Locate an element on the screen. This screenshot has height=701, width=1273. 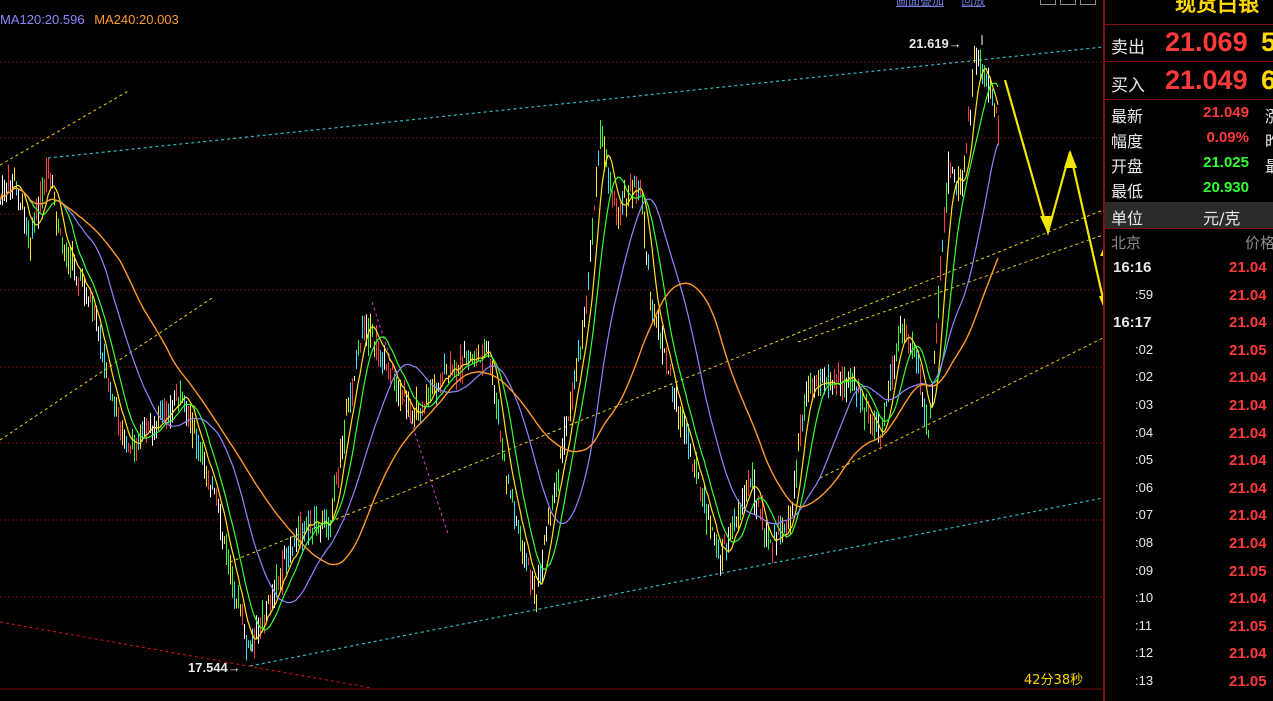
stat-value: 21.049 is located at coordinates (1226, 112).